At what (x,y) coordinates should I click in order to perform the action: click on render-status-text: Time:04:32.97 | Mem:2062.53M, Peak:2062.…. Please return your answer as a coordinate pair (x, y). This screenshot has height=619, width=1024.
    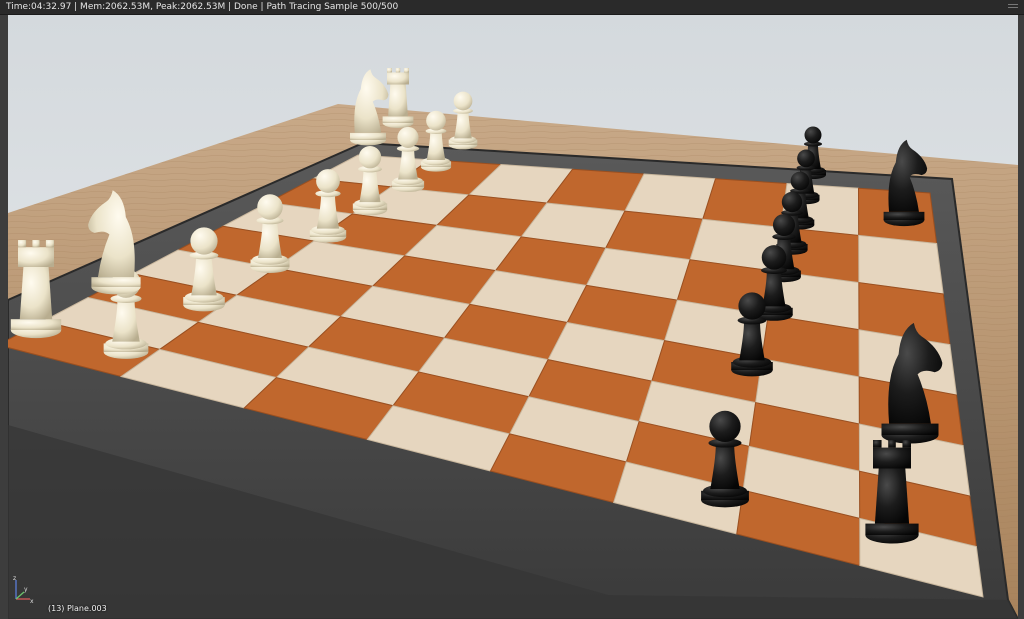
    Looking at the image, I should click on (202, 7).